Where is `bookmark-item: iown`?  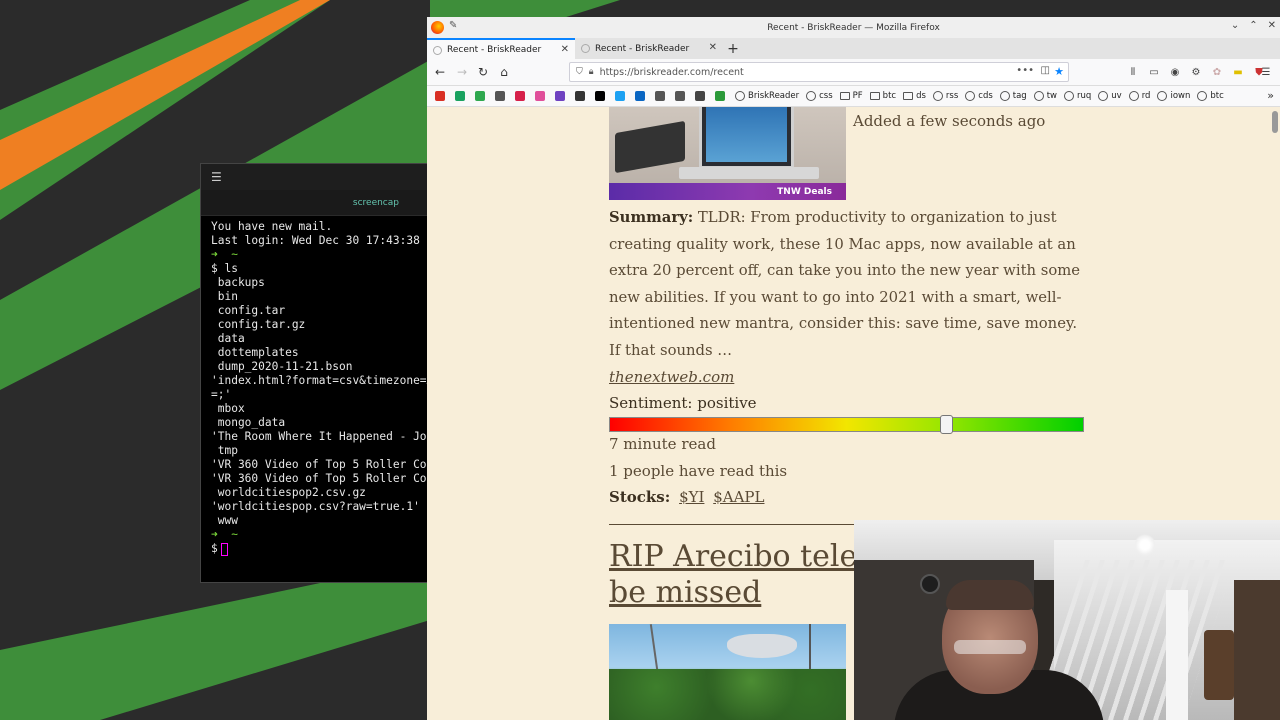 bookmark-item: iown is located at coordinates (1173, 96).